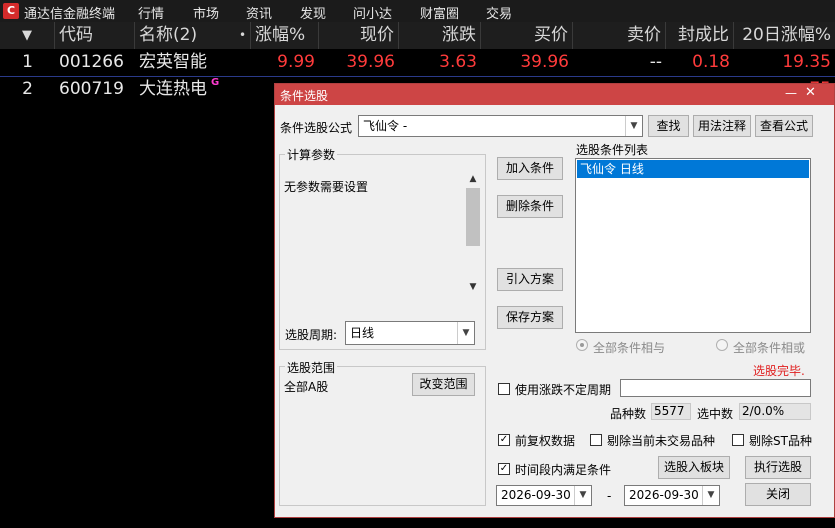 The width and height of the screenshot is (835, 528). Describe the element at coordinates (722, 345) in the screenshot. I see `radio-or` at that location.